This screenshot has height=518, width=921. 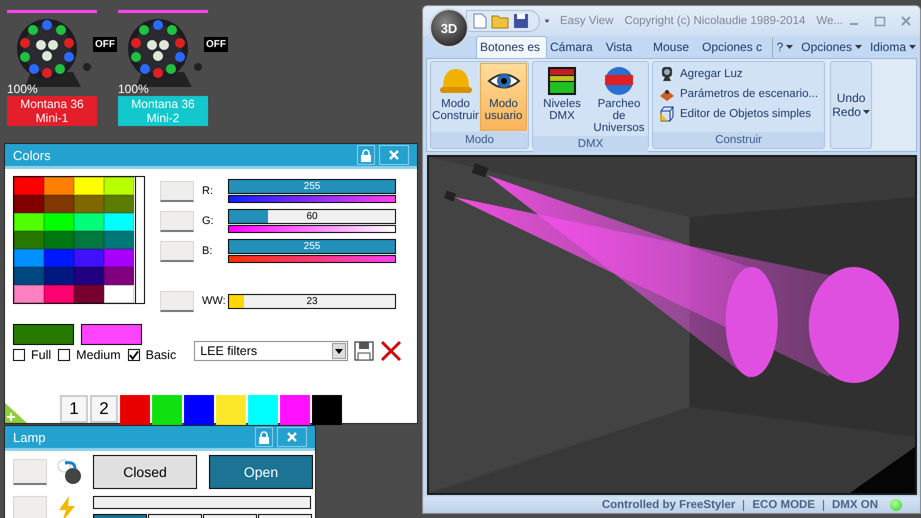 I want to click on new-file-icon, so click(x=480, y=21).